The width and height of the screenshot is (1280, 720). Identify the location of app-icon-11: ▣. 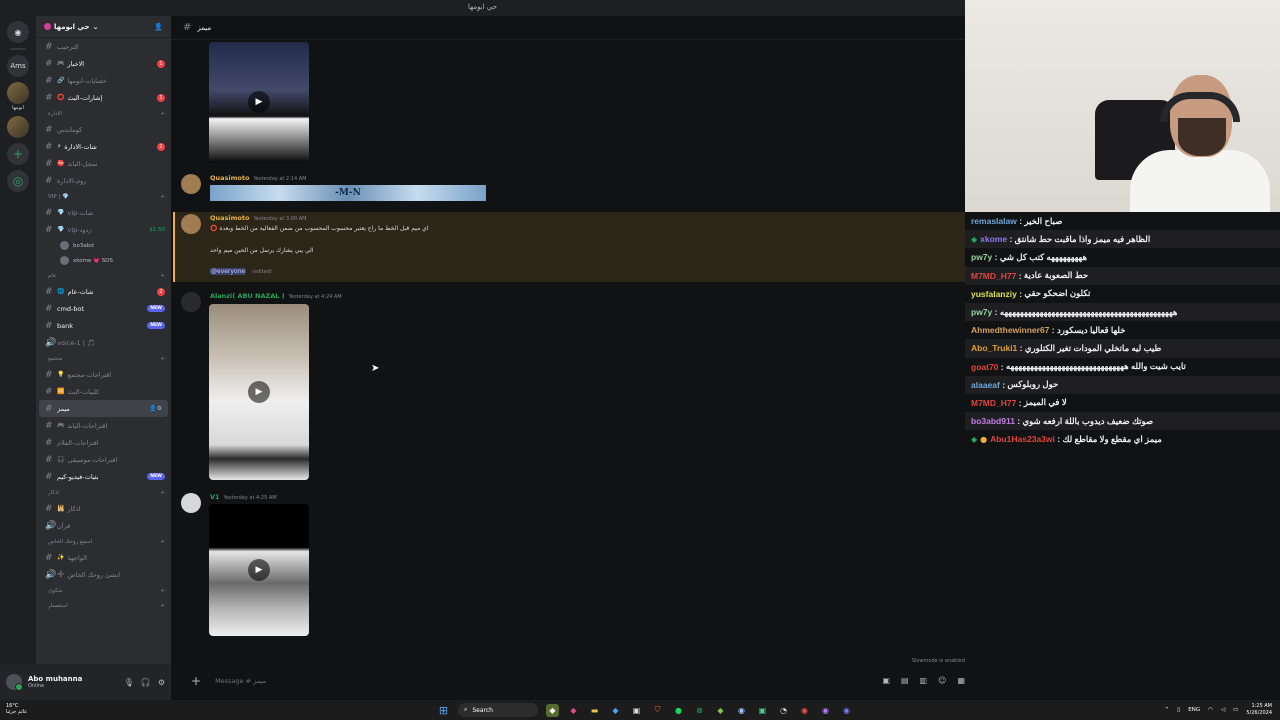
(762, 710).